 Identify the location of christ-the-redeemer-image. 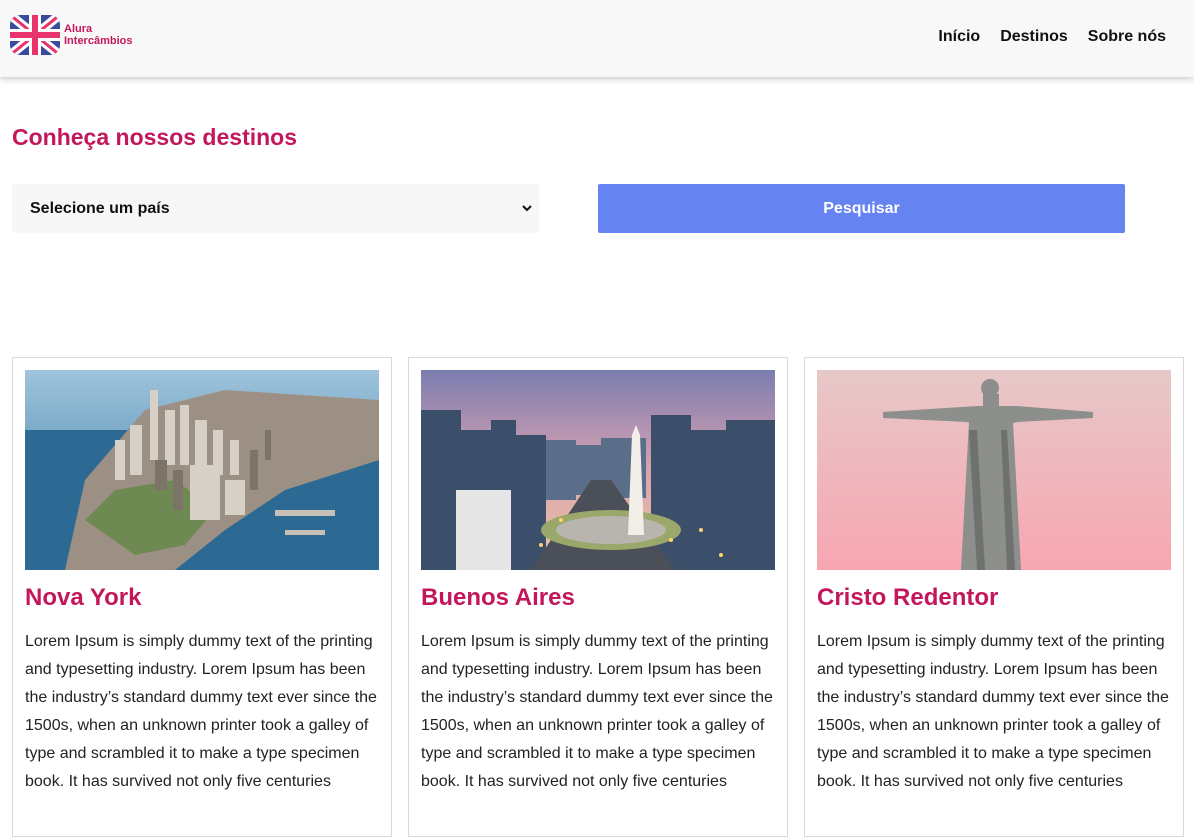
(994, 470).